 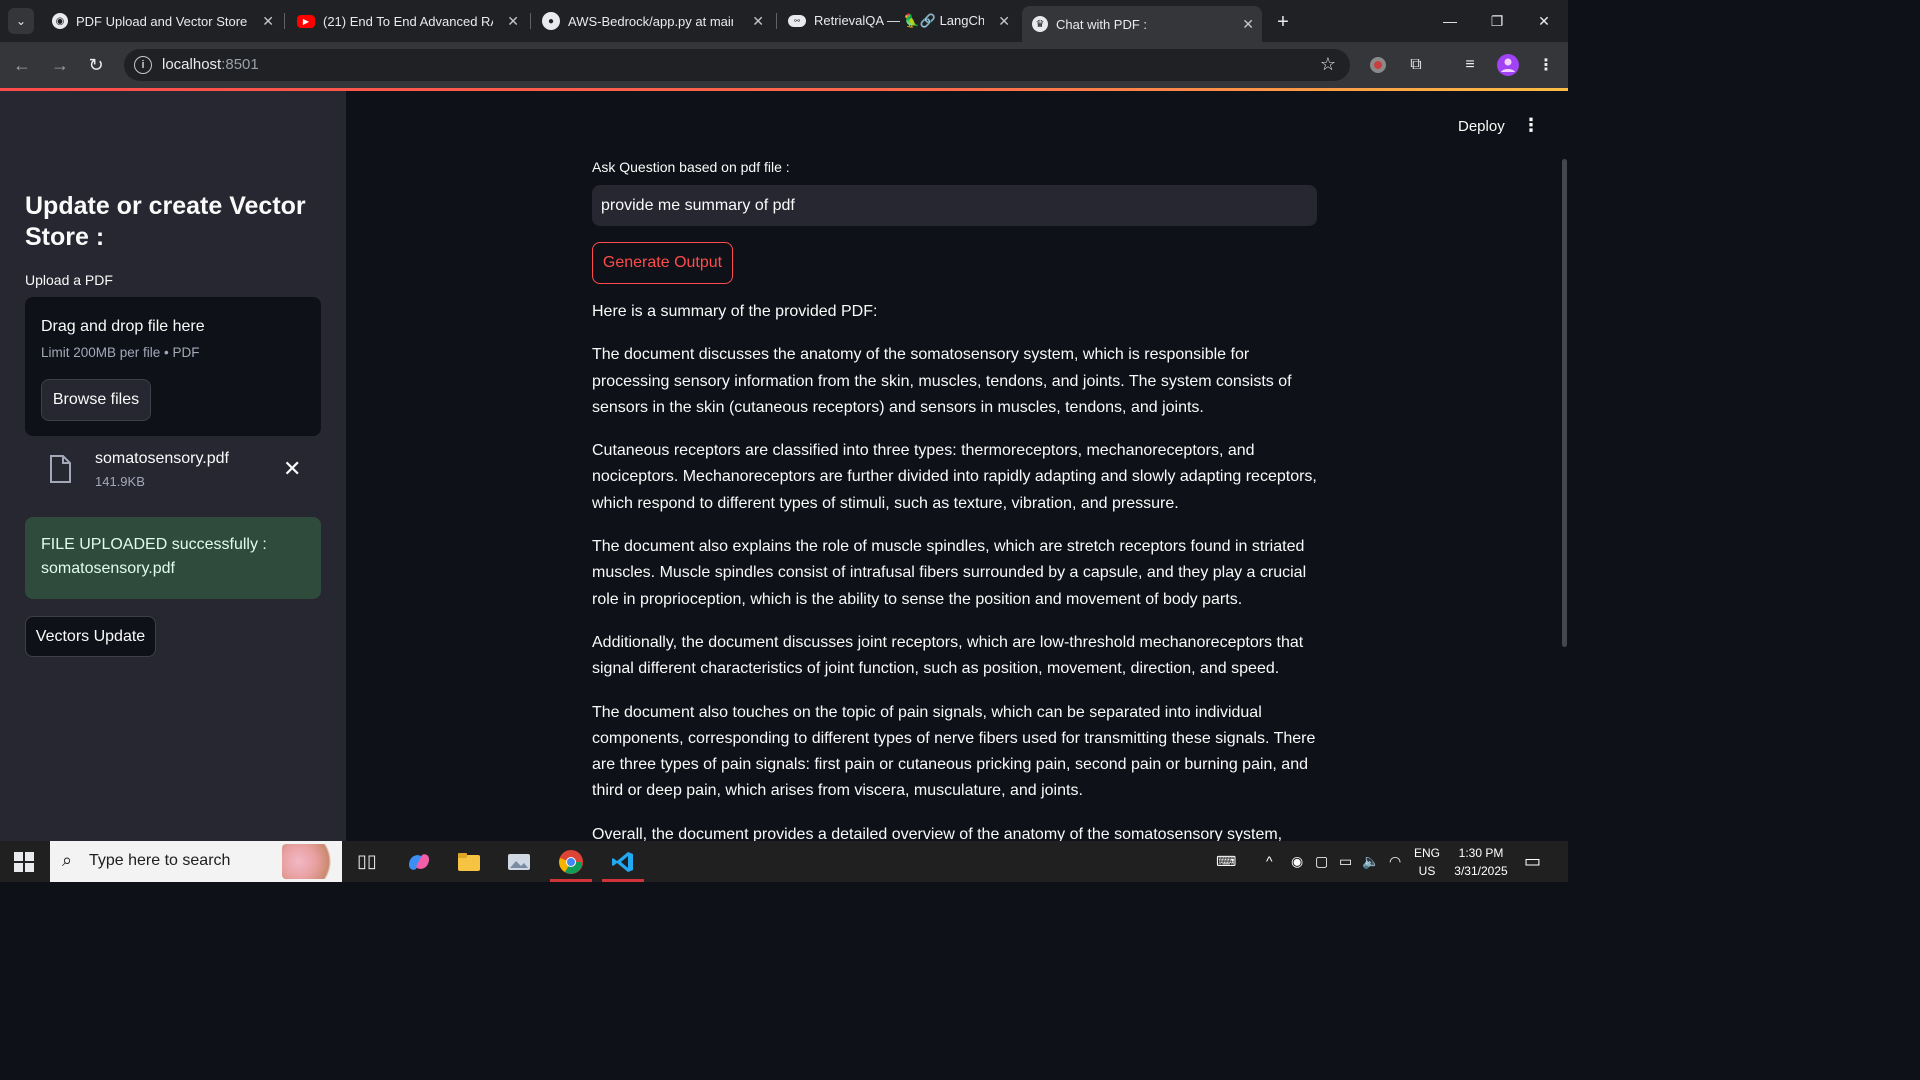 I want to click on tab-title: Chat with PDF :, so click(x=1102, y=24).